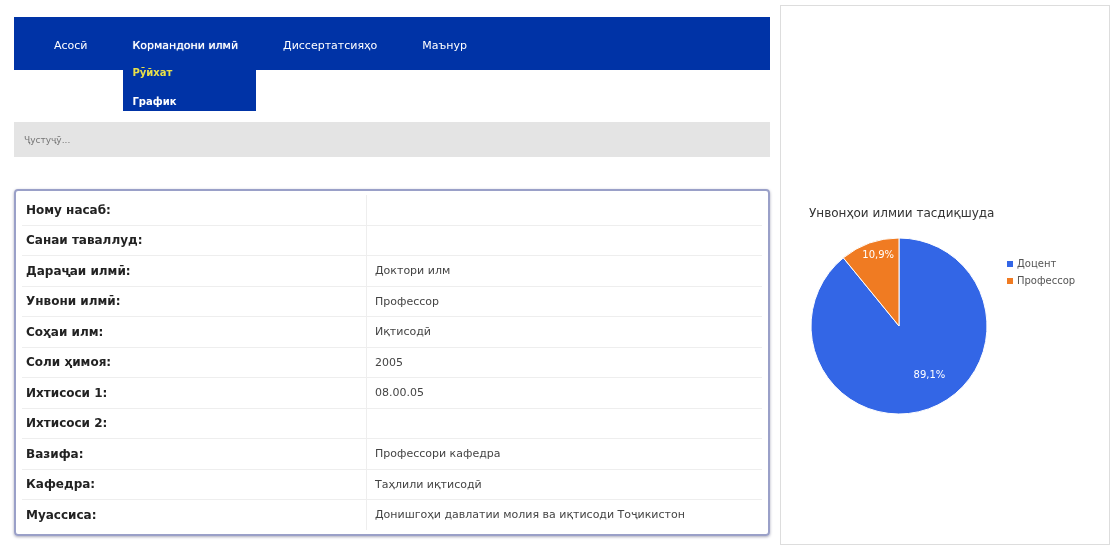 The width and height of the screenshot is (1115, 545). What do you see at coordinates (194, 101) in the screenshot?
I see `menu-item: График` at bounding box center [194, 101].